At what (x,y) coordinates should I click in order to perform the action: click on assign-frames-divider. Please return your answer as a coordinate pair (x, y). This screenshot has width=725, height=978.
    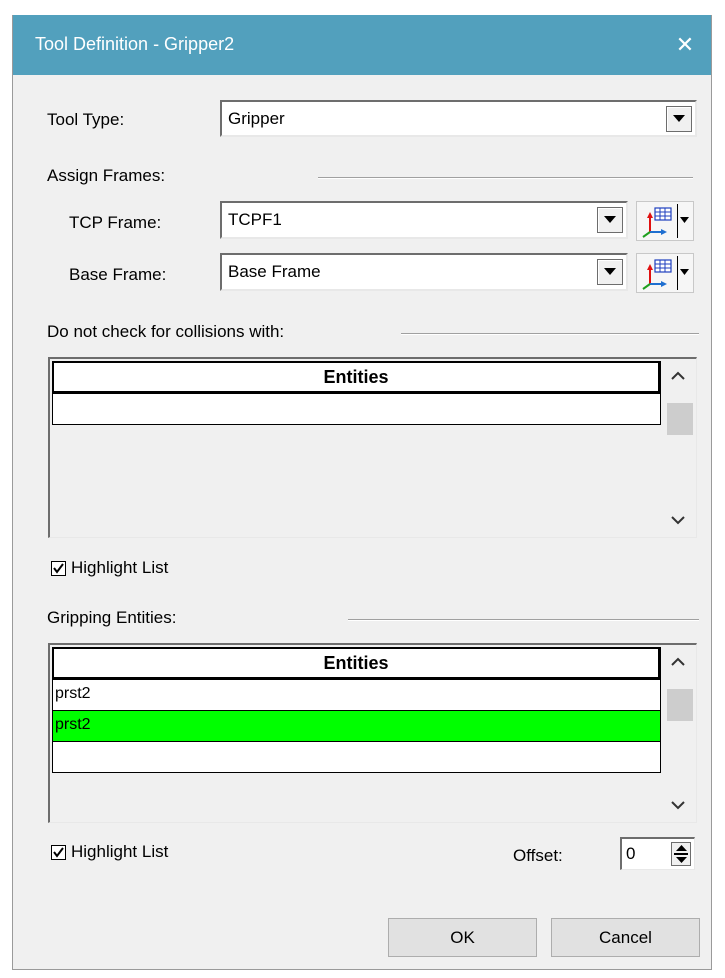
    Looking at the image, I should click on (505, 178).